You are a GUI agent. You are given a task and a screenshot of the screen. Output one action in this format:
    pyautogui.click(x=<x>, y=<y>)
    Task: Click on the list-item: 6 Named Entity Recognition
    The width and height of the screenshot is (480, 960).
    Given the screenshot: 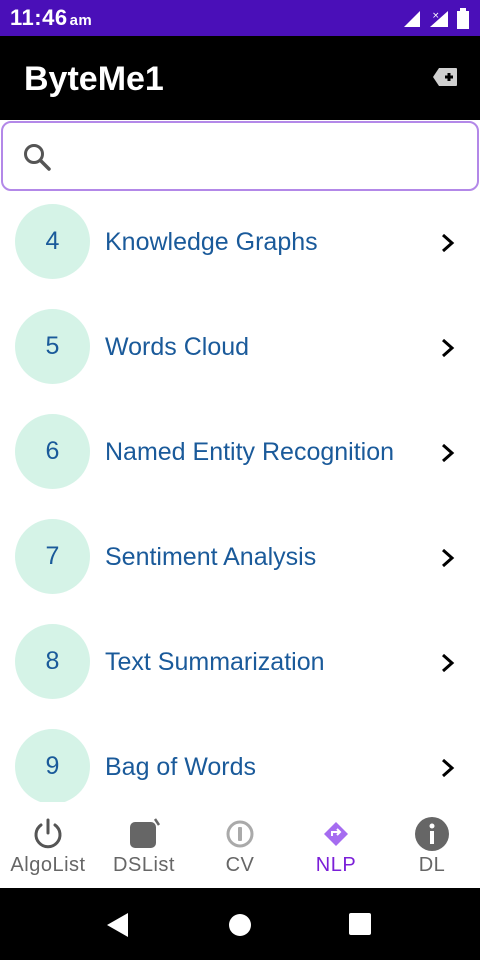 What is the action you would take?
    pyautogui.click(x=240, y=454)
    